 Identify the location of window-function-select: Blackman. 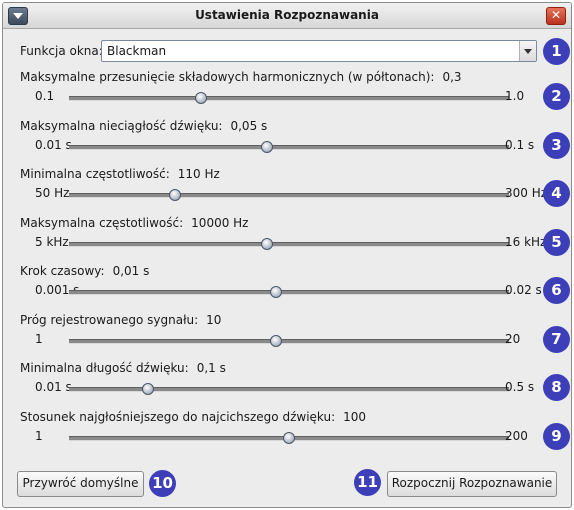
(319, 51).